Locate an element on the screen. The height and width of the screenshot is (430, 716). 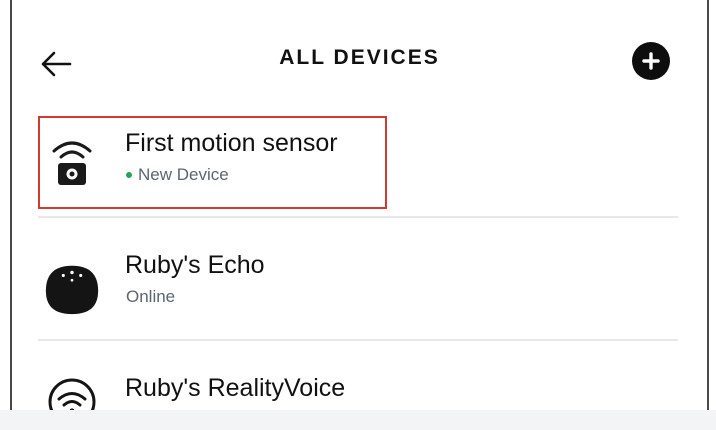
device-status-text: Online is located at coordinates (151, 296).